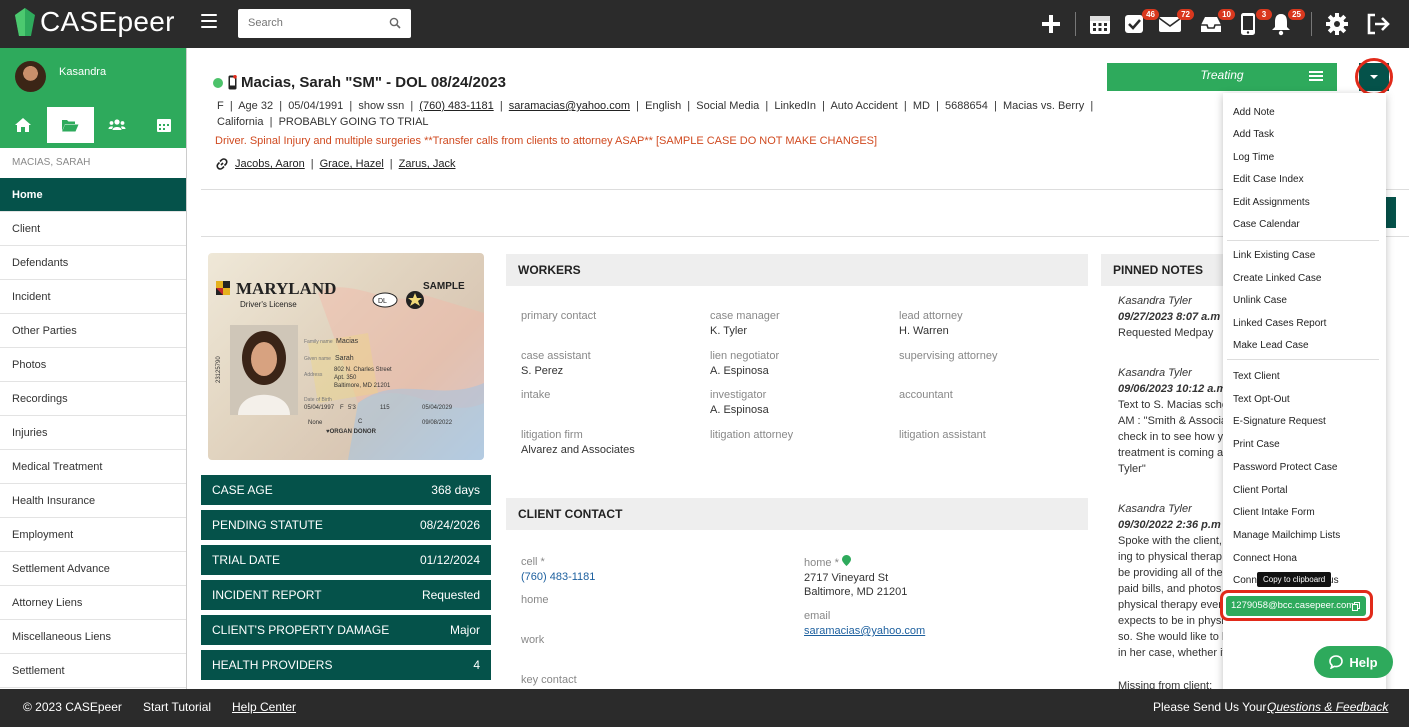 The width and height of the screenshot is (1409, 727). I want to click on sidebar-item-injuries: Injuries, so click(93, 433).